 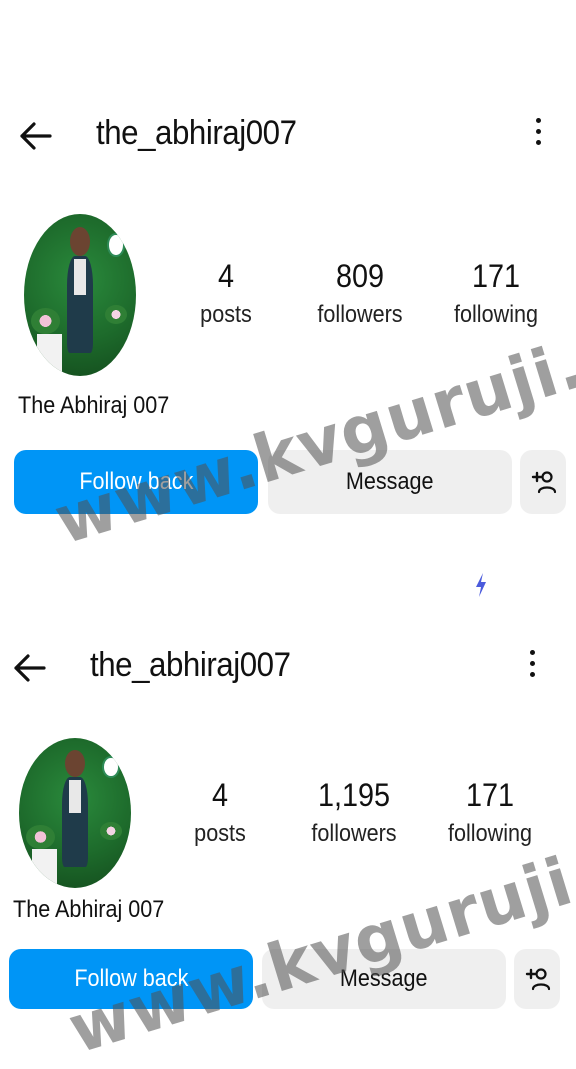 What do you see at coordinates (354, 795) in the screenshot?
I see `followers-count: 1,195` at bounding box center [354, 795].